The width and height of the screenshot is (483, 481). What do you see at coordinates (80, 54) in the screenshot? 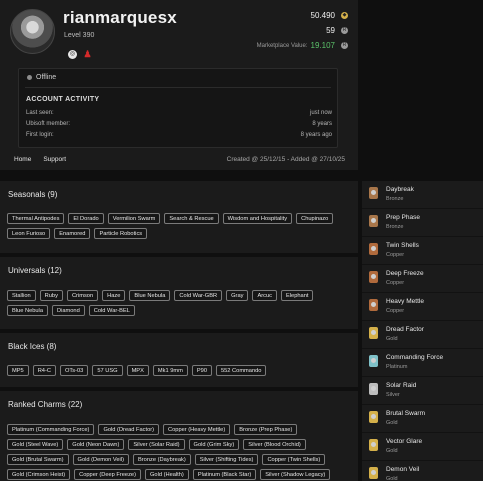
I see `platform-icons: ◎ ♟` at bounding box center [80, 54].